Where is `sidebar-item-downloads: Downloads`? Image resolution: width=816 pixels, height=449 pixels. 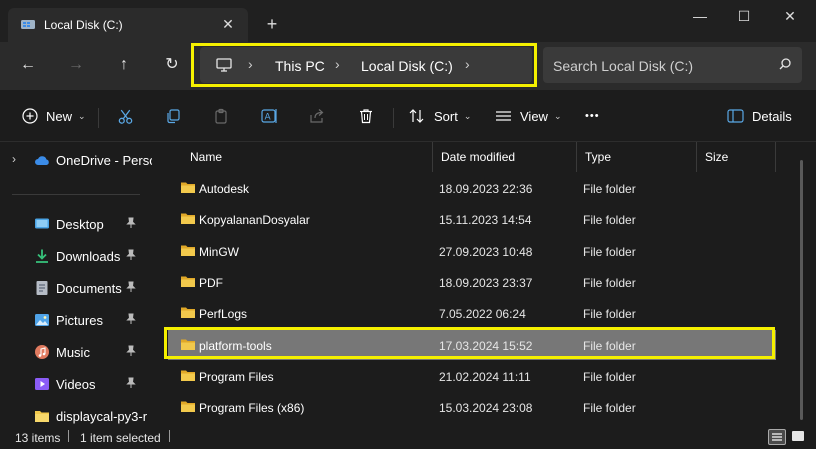
sidebar-item-downloads: Downloads is located at coordinates (76, 256).